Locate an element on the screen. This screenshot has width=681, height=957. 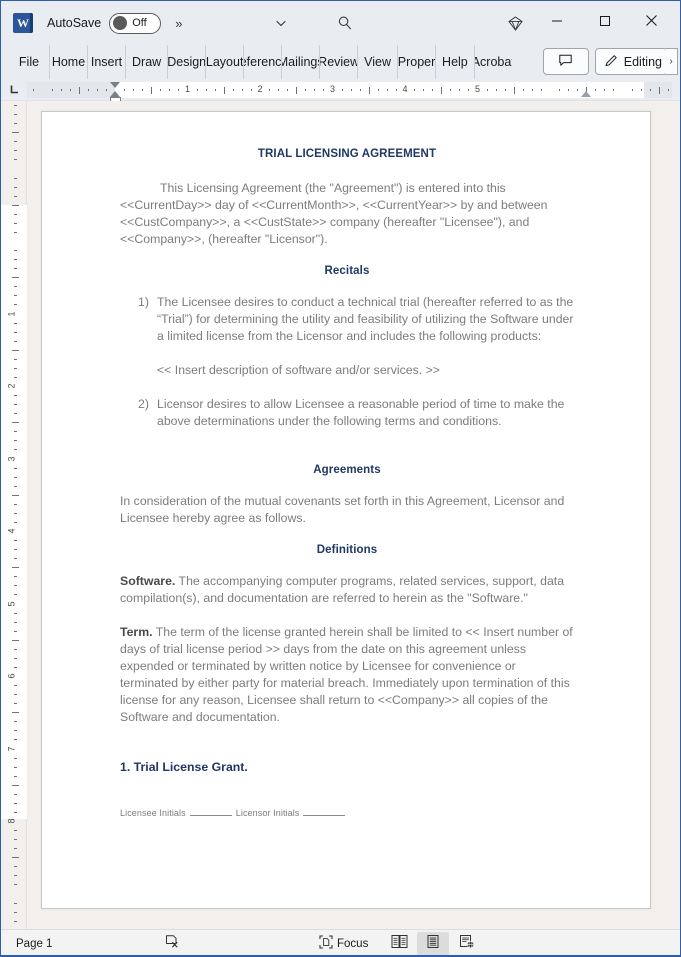
editing-mode-button: Editing is located at coordinates (630, 61).